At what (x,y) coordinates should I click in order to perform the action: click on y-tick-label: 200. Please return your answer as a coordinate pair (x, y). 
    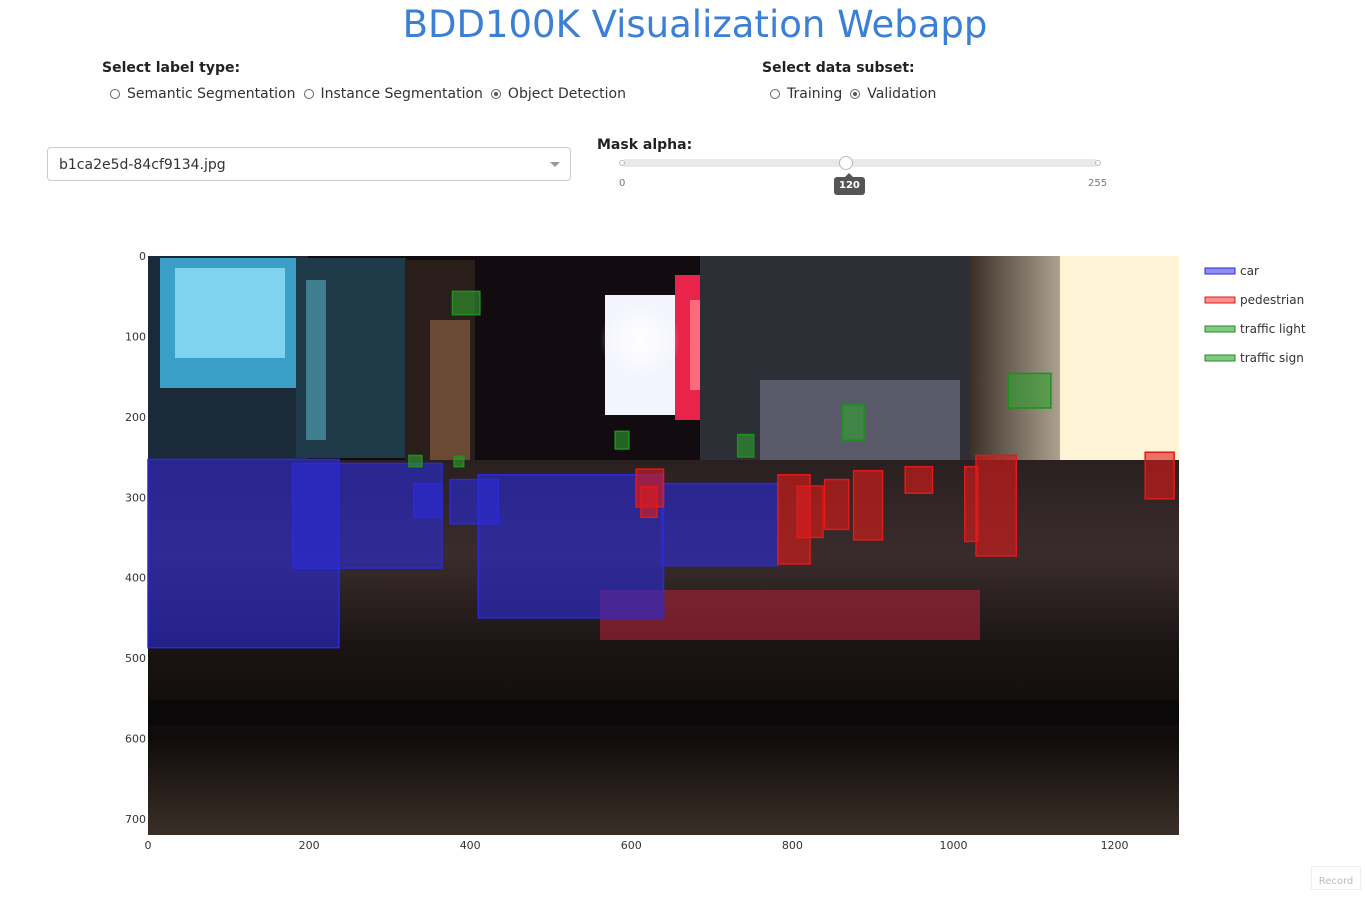
    Looking at the image, I should click on (135, 417).